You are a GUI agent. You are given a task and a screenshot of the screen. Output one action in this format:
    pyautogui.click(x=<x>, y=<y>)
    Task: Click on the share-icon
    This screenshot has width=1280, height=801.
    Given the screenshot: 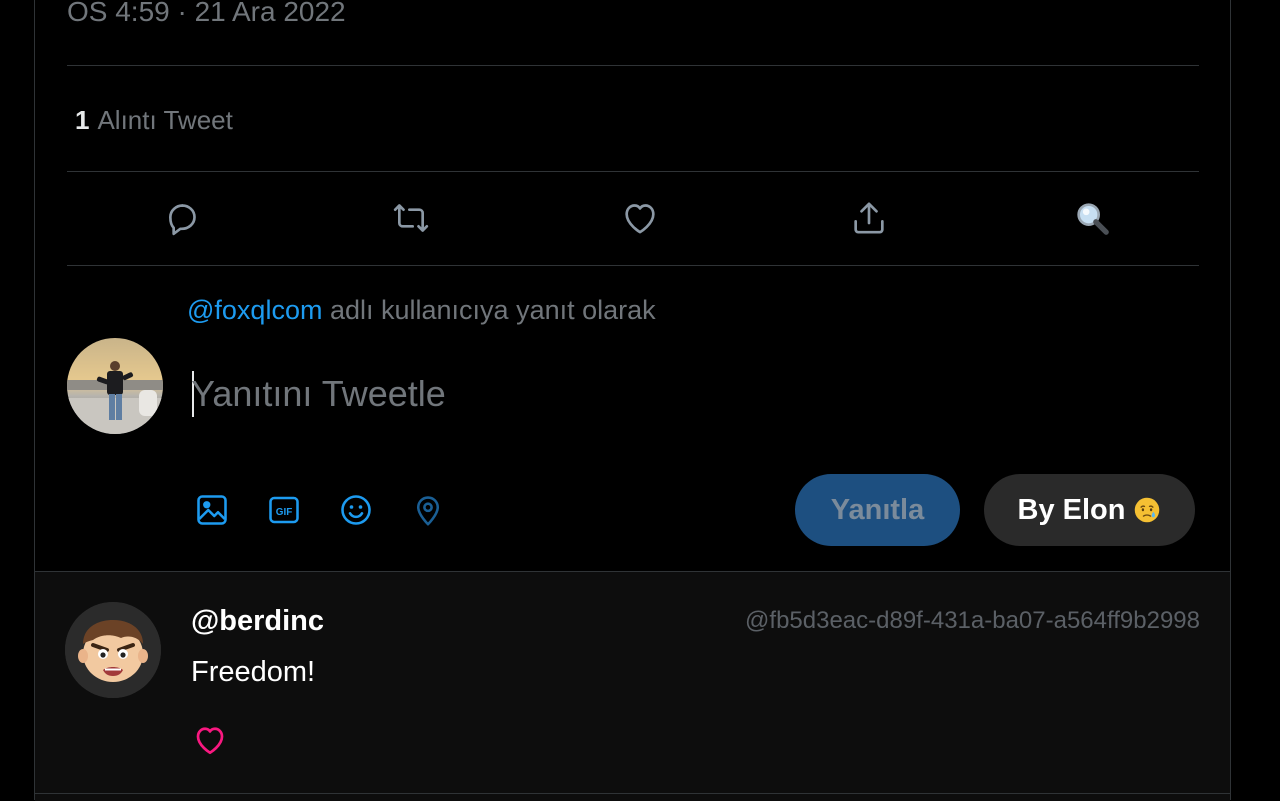 What is the action you would take?
    pyautogui.click(x=869, y=218)
    